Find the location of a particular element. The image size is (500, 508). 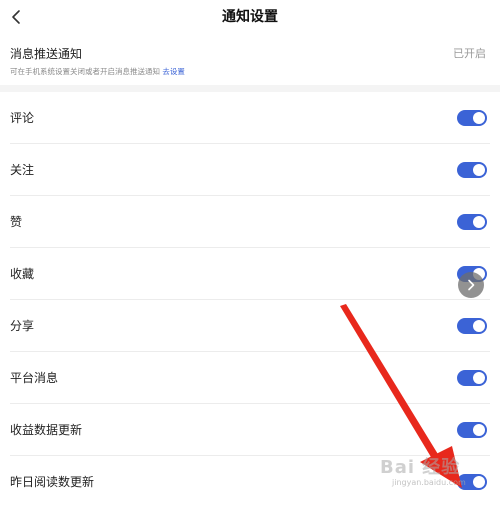

setting-label: 评论 is located at coordinates (22, 118).